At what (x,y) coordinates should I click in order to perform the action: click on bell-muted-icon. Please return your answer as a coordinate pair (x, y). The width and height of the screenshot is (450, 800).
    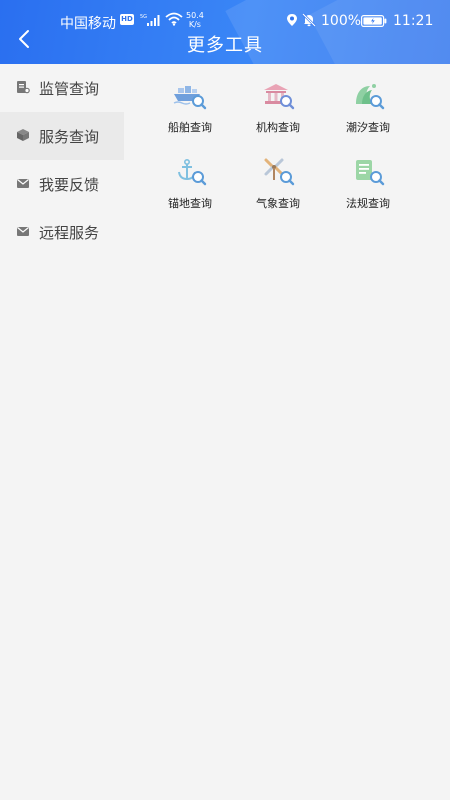
    Looking at the image, I should click on (309, 20).